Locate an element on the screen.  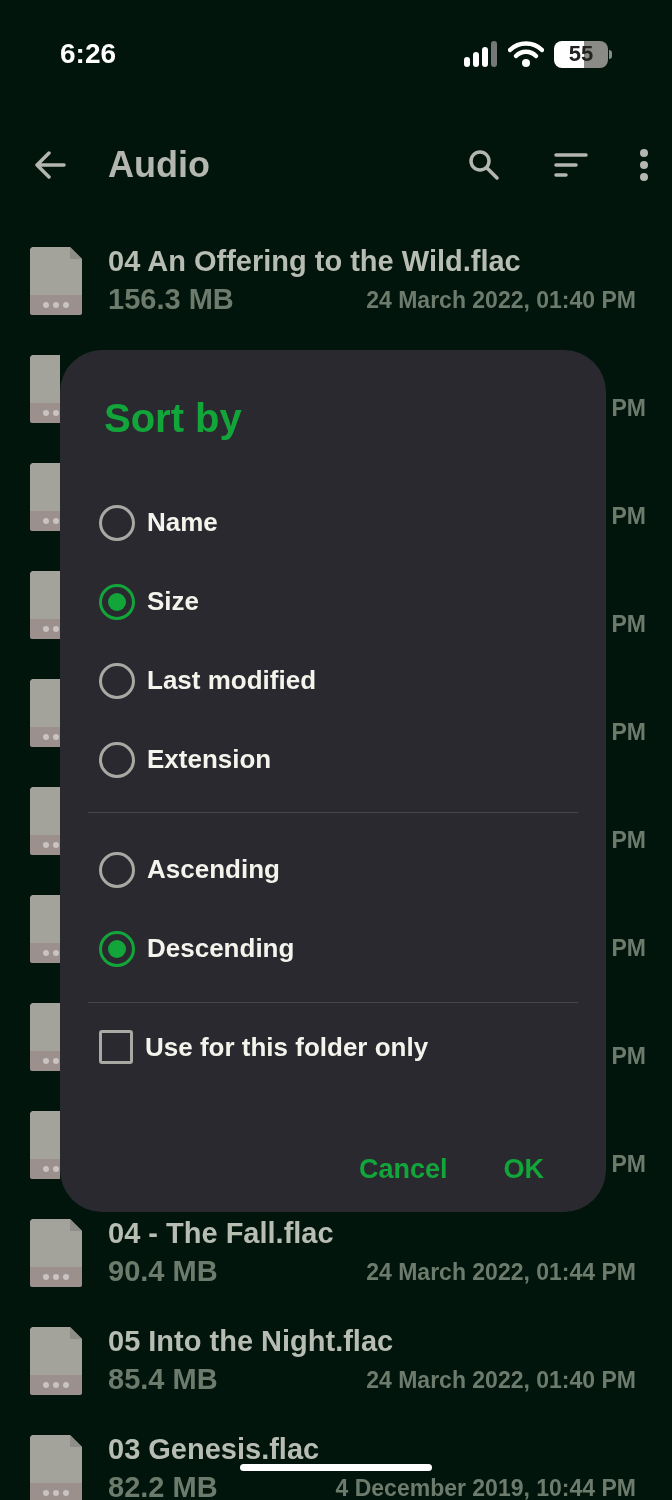
file-date: 24 March 2022, 01:44 PM is located at coordinates (501, 1272).